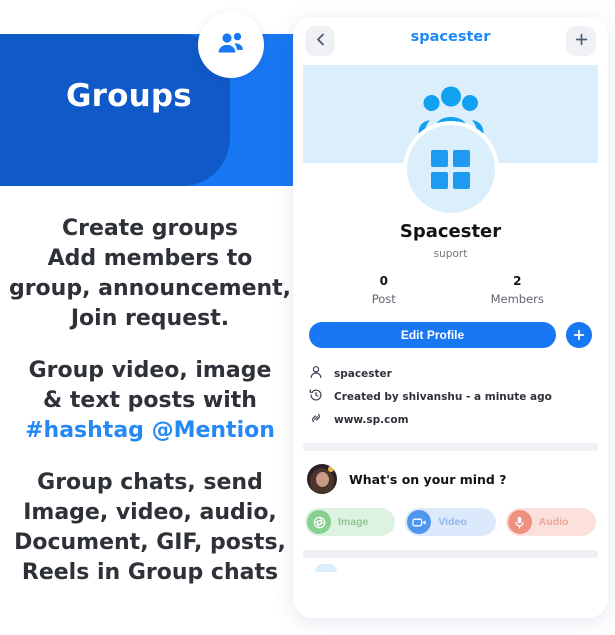 This screenshot has height=635, width=615. Describe the element at coordinates (419, 522) in the screenshot. I see `video-camera-icon` at that location.